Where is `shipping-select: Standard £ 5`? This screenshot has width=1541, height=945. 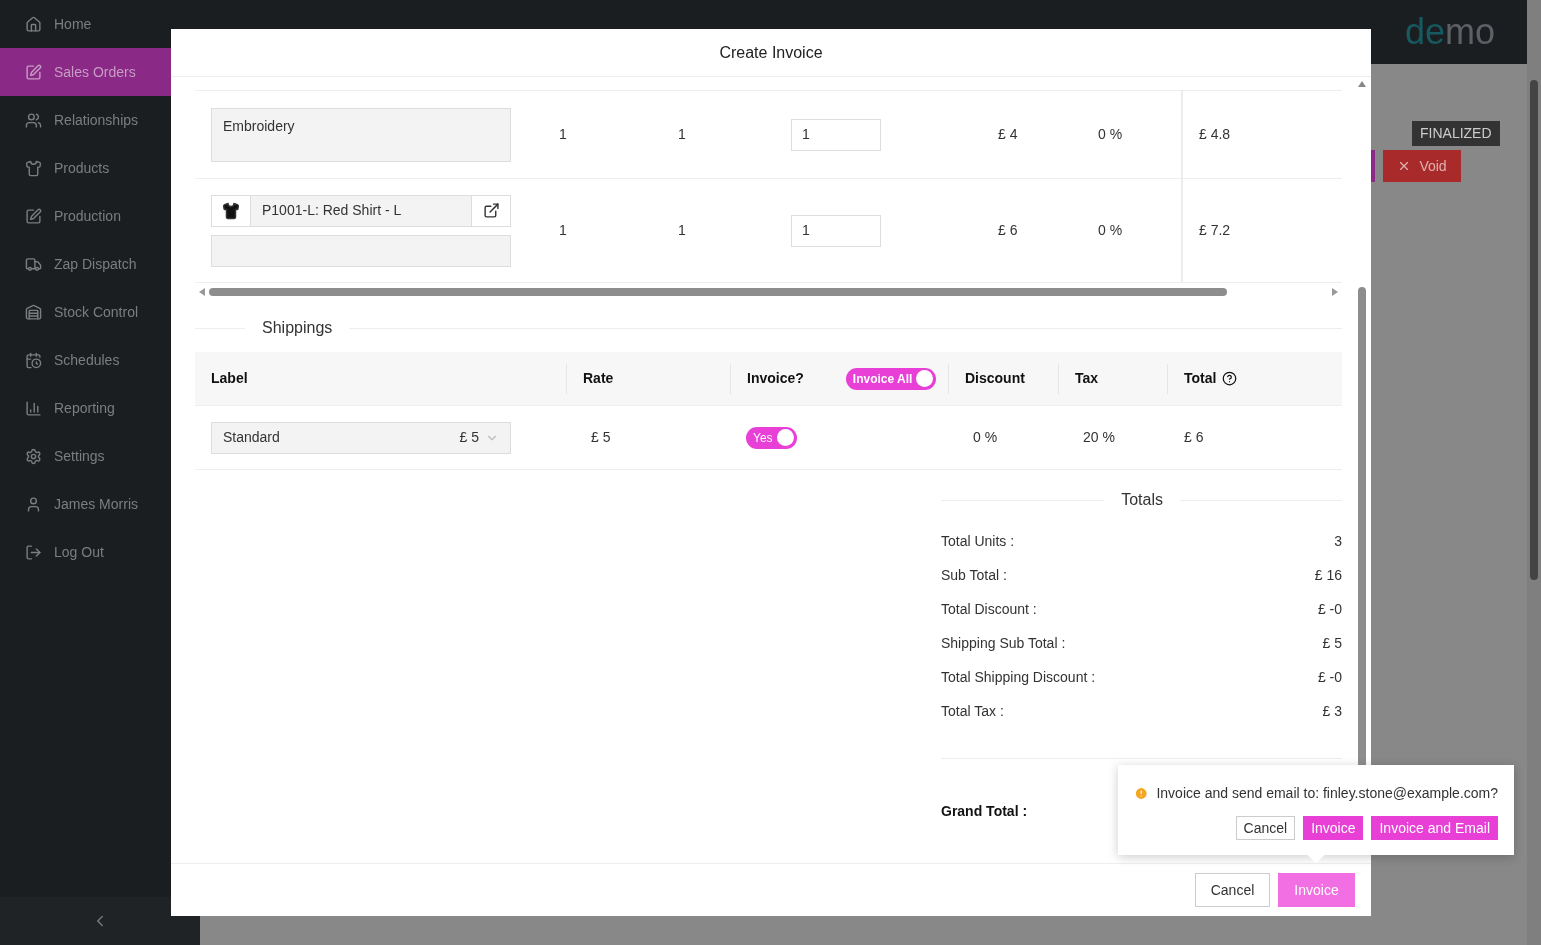
shipping-select: Standard £ 5 is located at coordinates (361, 437).